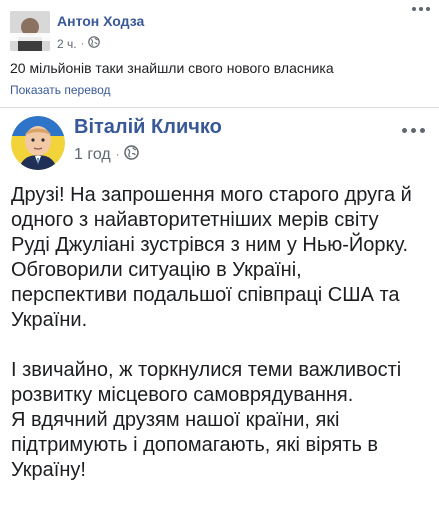 This screenshot has width=439, height=511. I want to click on shared-author-avatar-image, so click(38, 143).